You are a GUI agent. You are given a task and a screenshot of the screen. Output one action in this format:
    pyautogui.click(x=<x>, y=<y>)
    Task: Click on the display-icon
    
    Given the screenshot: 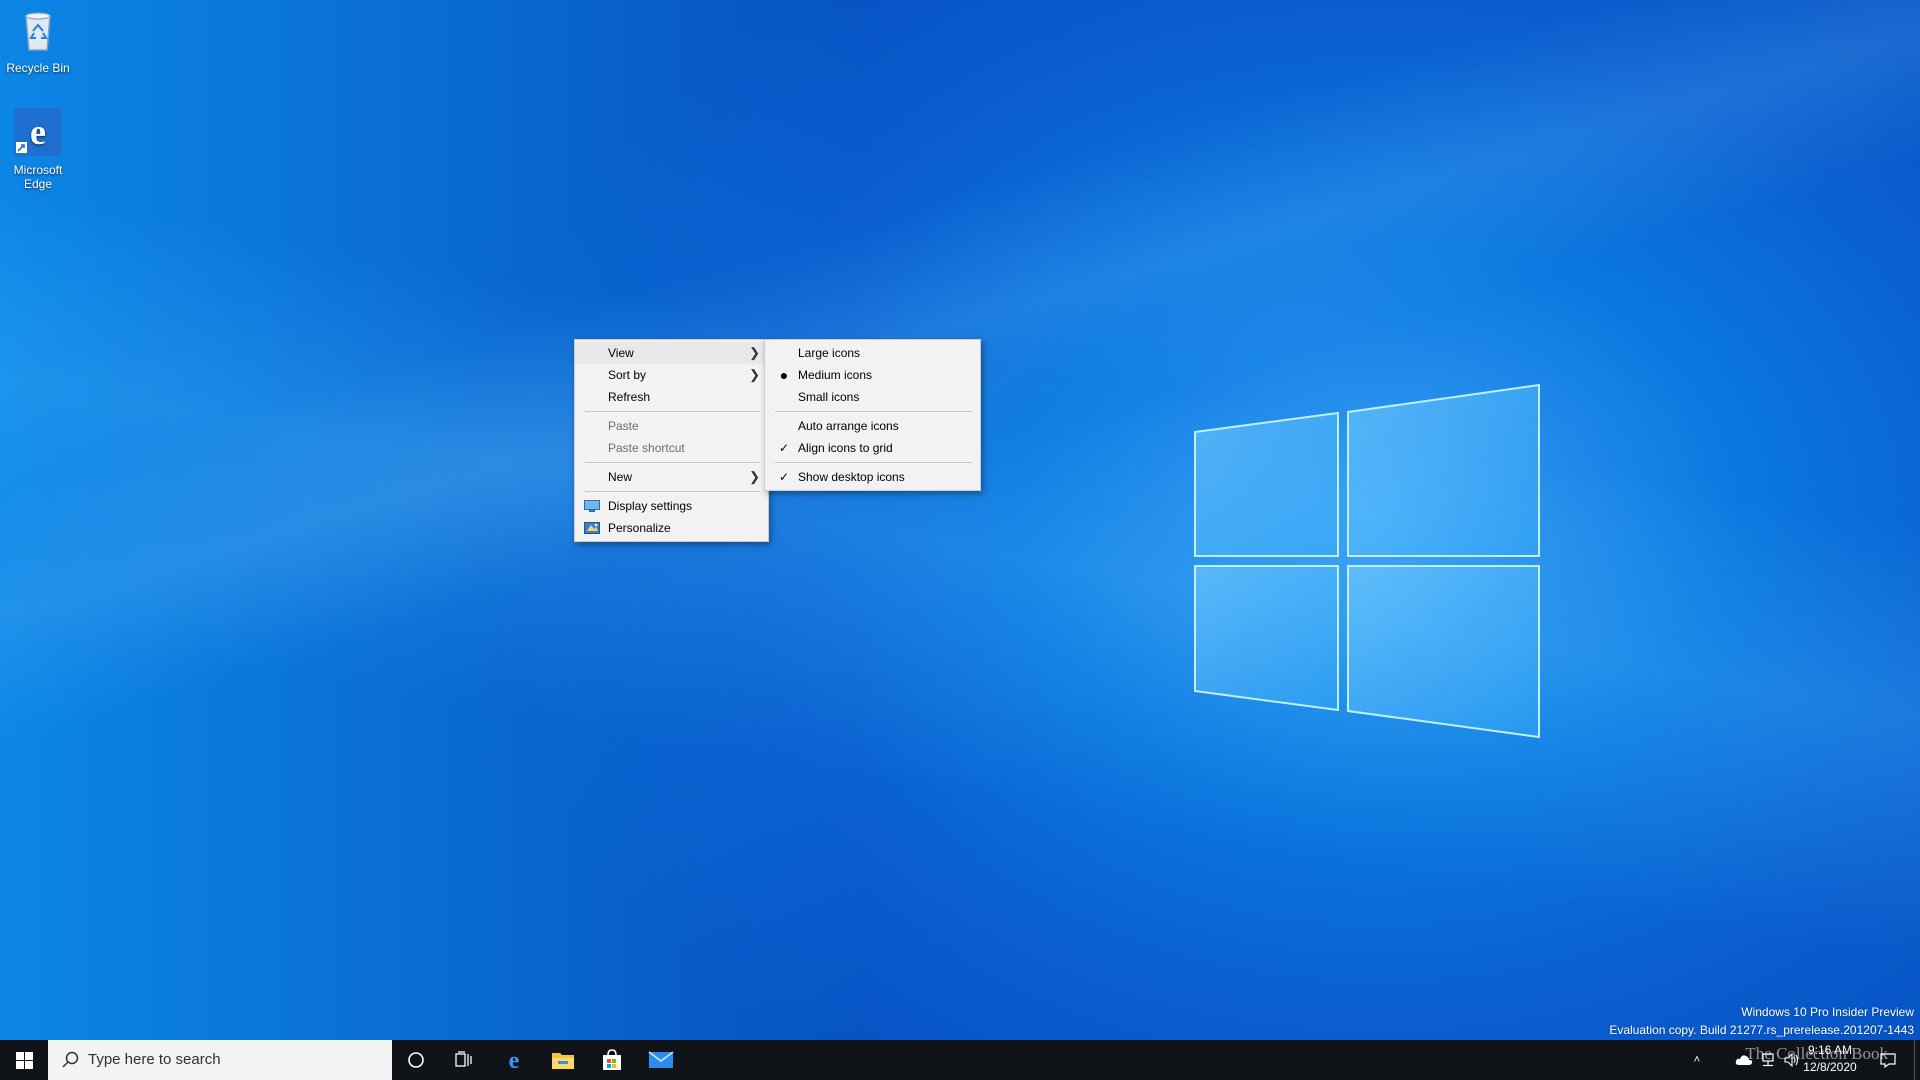 What is the action you would take?
    pyautogui.click(x=592, y=506)
    